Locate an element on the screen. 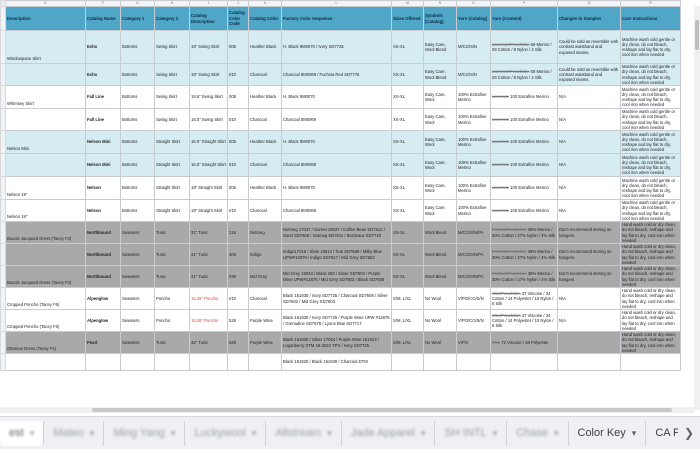 This screenshot has width=700, height=449. cell-symbols: Wool Blend is located at coordinates (440, 254).